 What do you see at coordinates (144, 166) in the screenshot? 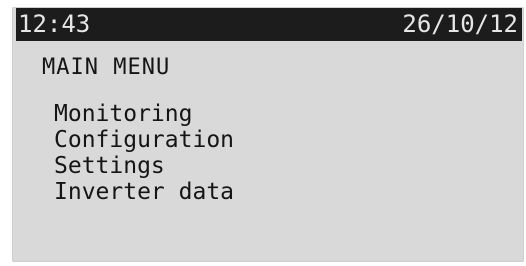
I see `menu-item-settings: Settings` at bounding box center [144, 166].